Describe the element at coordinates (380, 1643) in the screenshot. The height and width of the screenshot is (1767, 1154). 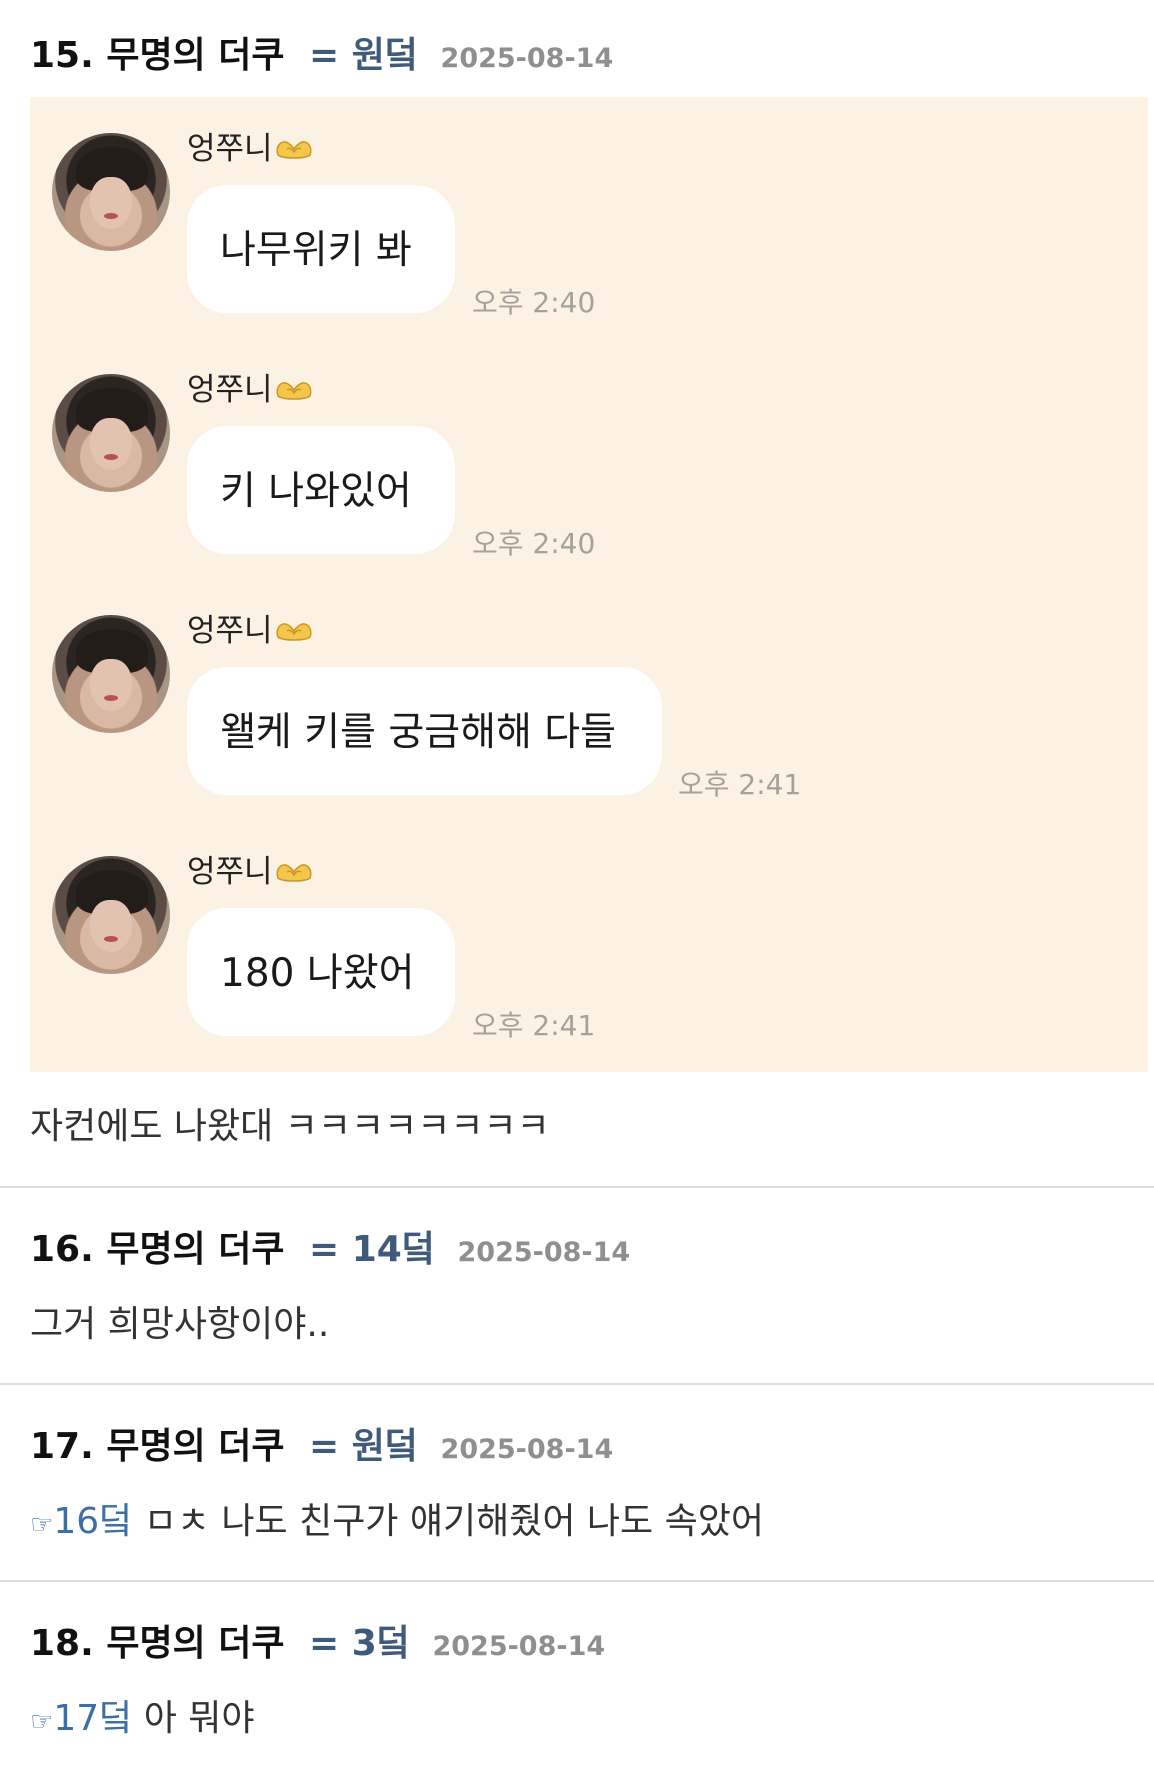
I see `author-tag: 3덬` at that location.